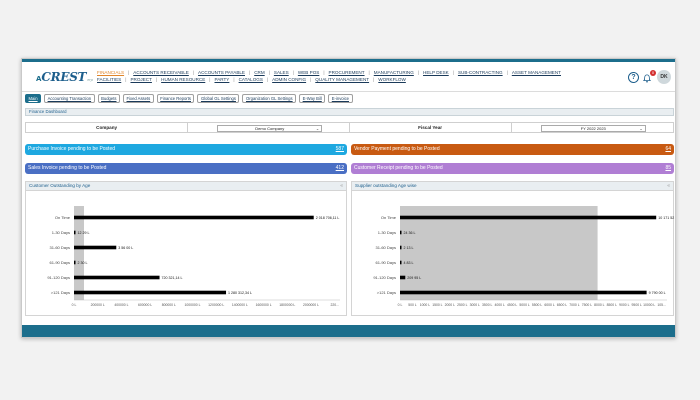 Image resolution: width=700 pixels, height=400 pixels. Describe the element at coordinates (251, 79) in the screenshot. I see `menu-item-catalogs: CATALOGS` at that location.